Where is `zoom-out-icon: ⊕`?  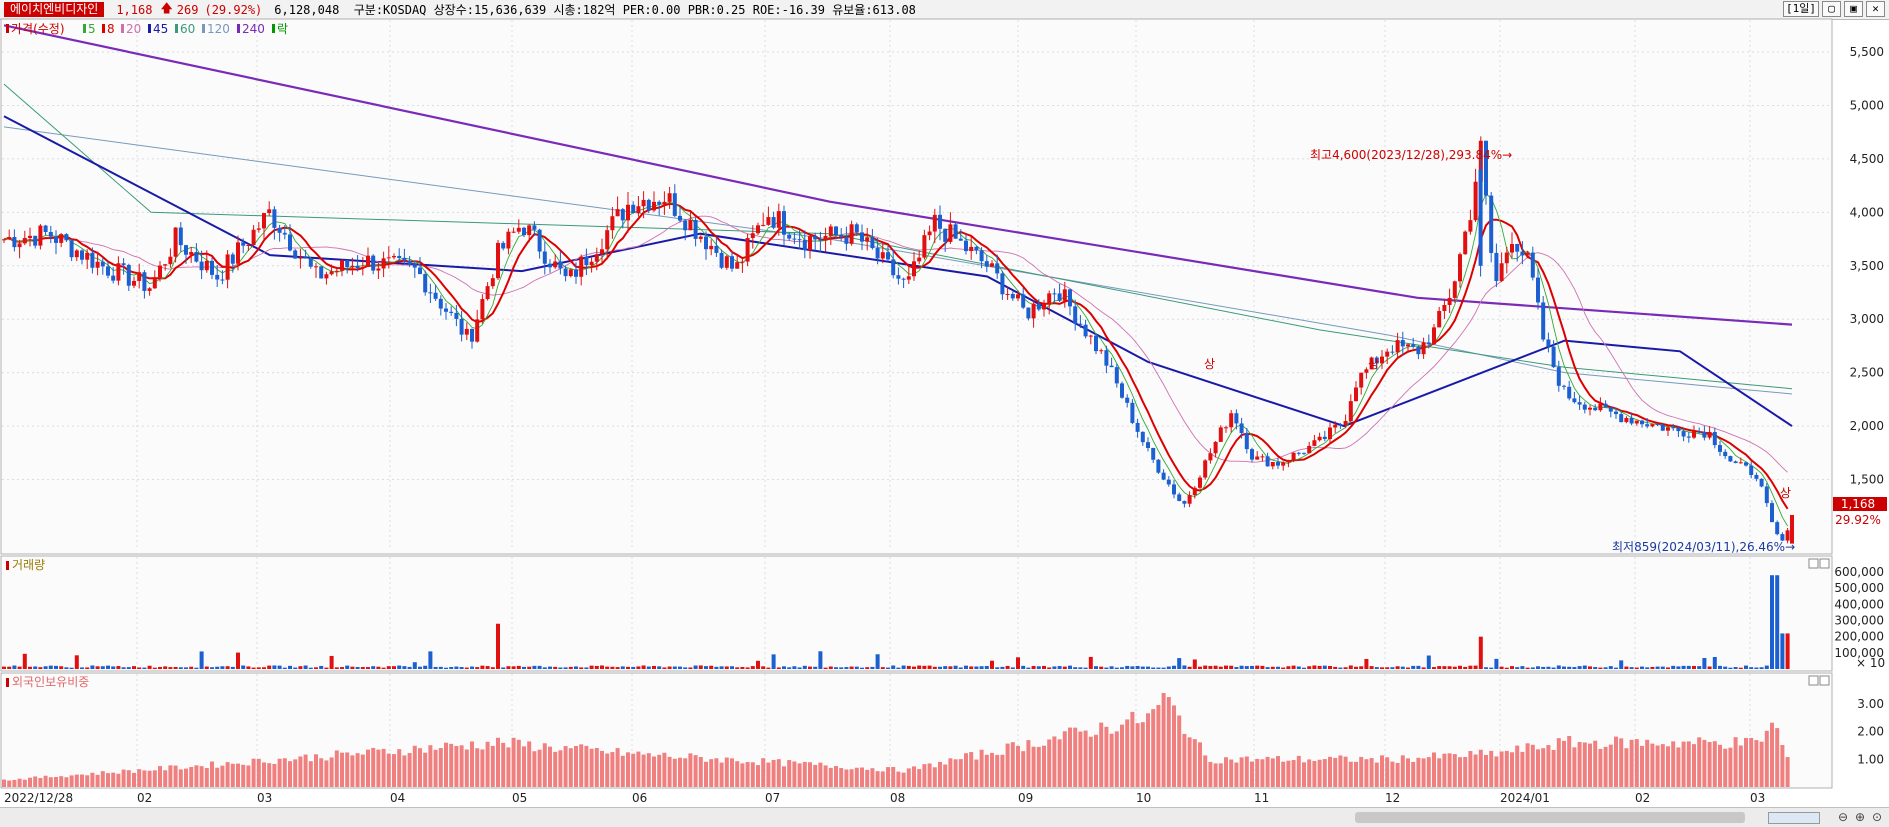 zoom-out-icon: ⊕ is located at coordinates (1860, 817).